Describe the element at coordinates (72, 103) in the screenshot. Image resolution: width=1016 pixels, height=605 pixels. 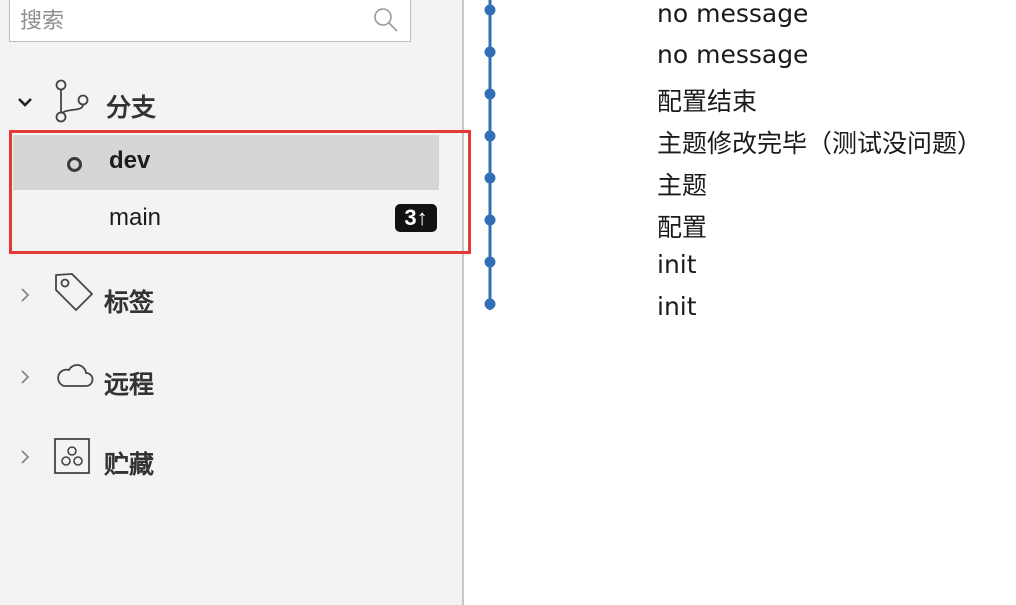
I see `branch-icon` at that location.